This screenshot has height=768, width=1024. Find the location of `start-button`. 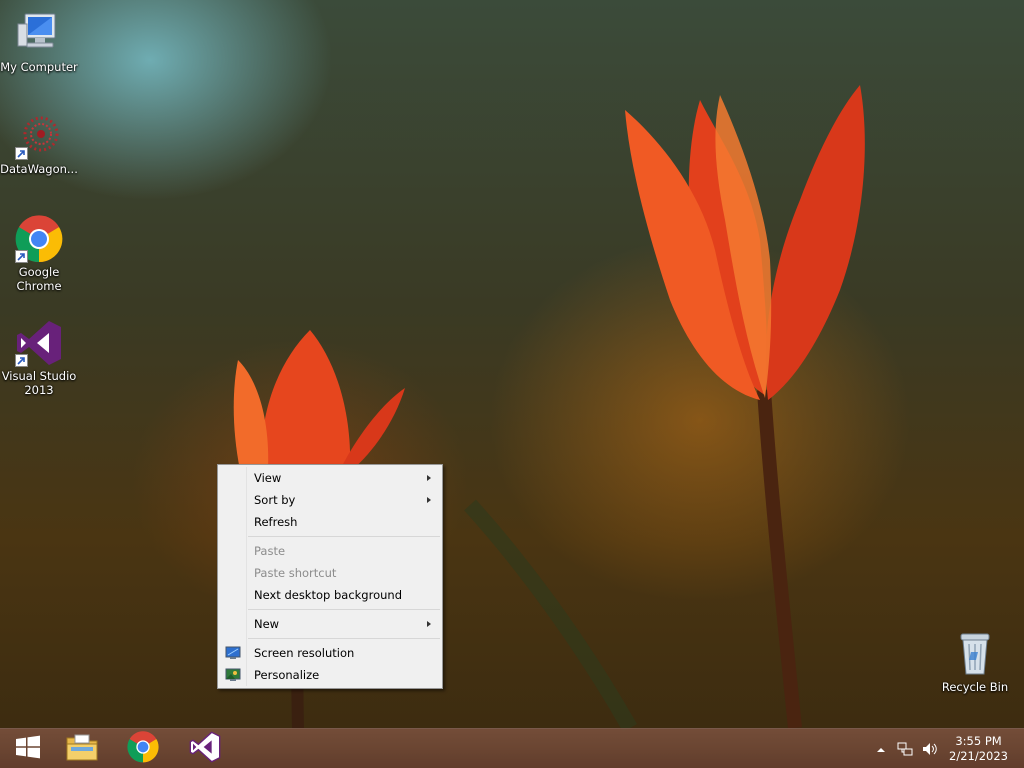

start-button is located at coordinates (28, 748).